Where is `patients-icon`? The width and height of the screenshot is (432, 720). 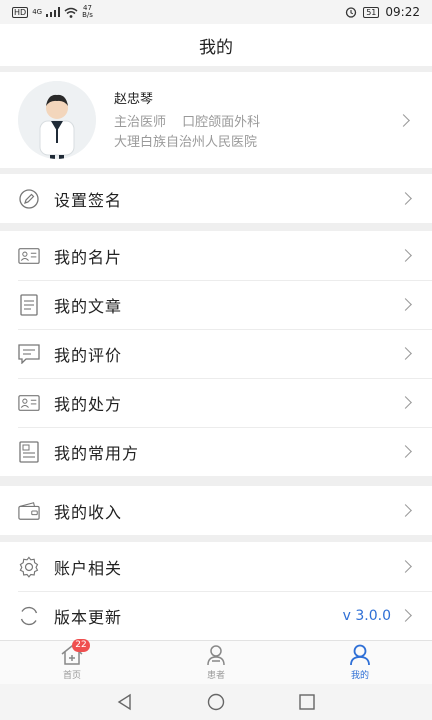
patients-icon is located at coordinates (216, 655).